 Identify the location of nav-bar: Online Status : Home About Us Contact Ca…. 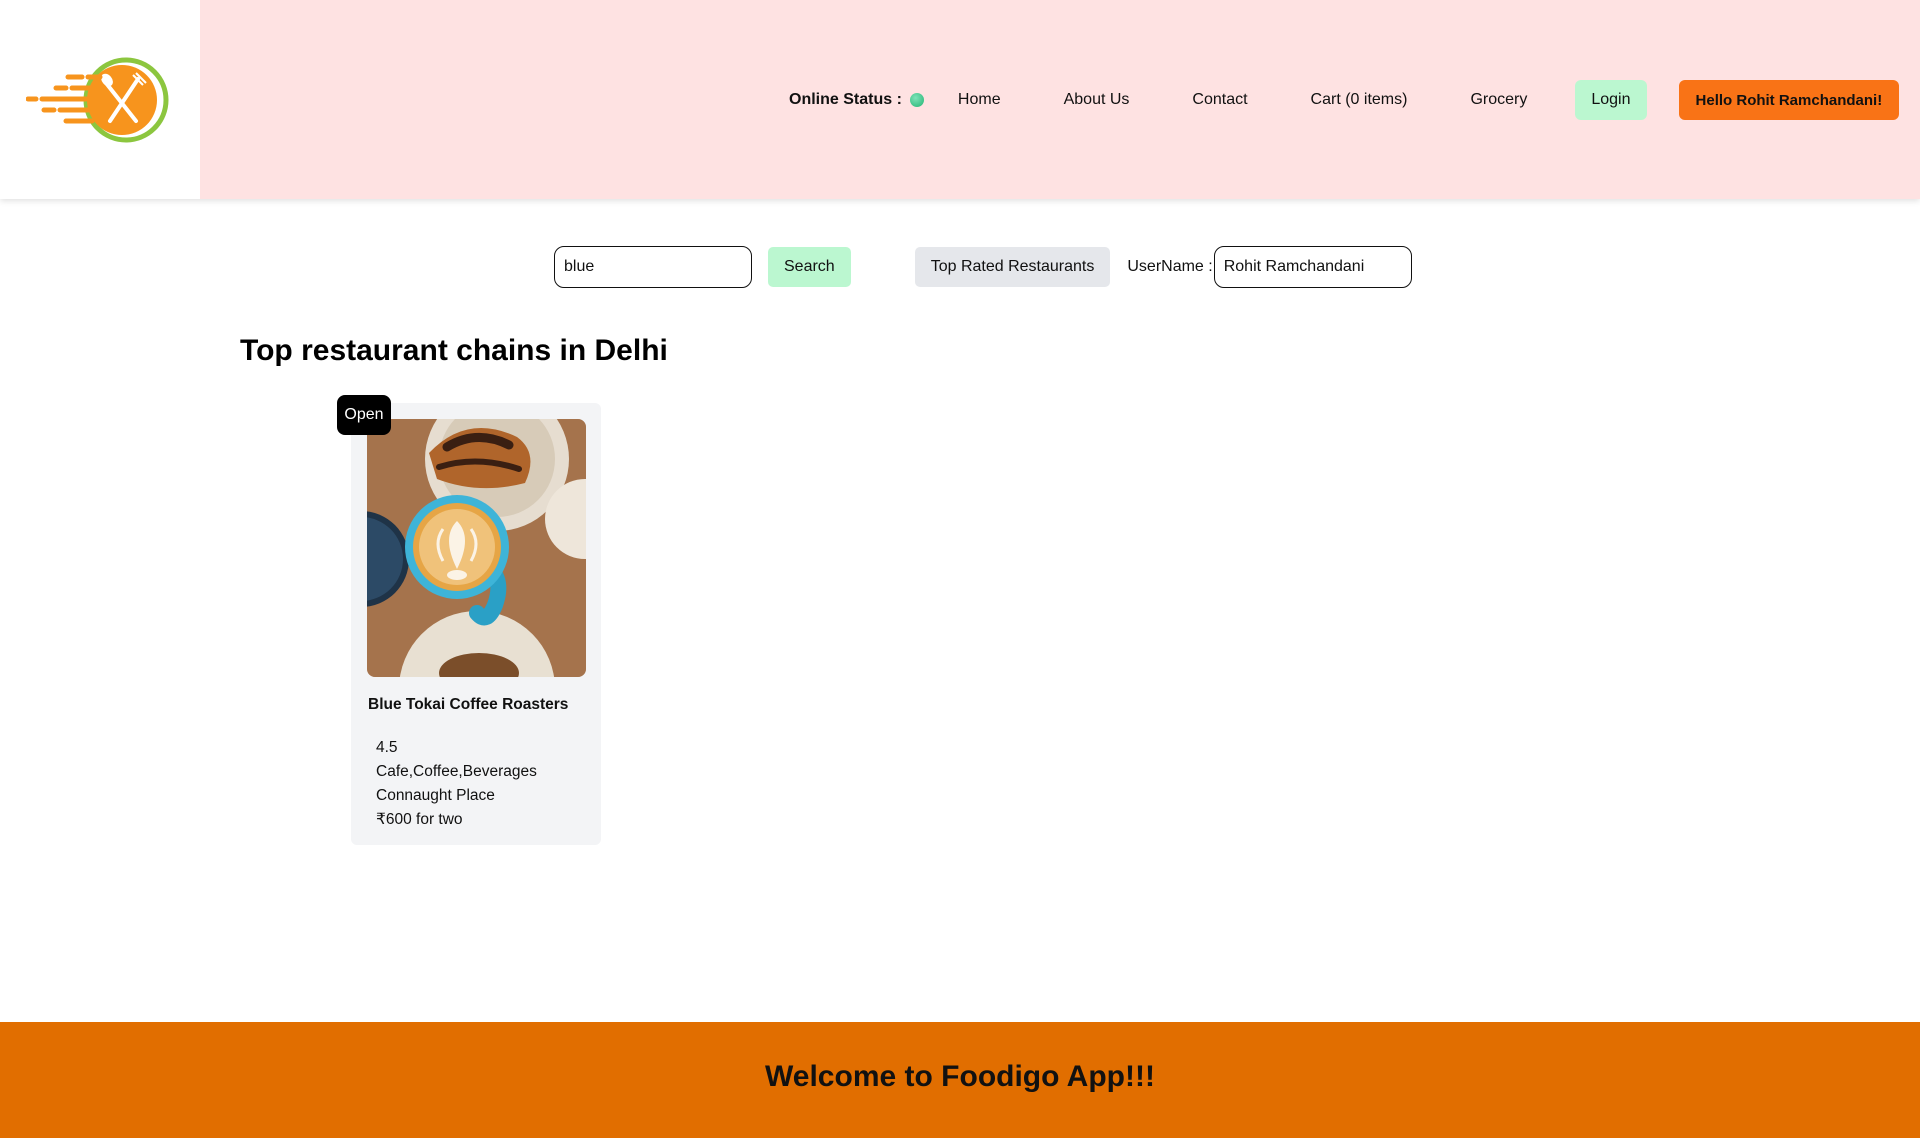
(1344, 100).